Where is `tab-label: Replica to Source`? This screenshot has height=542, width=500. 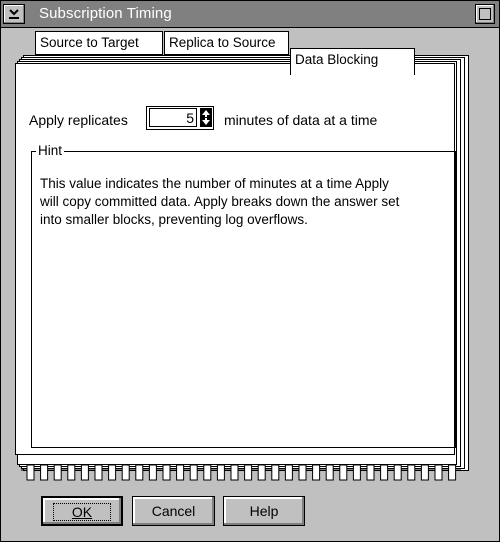
tab-label: Replica to Source is located at coordinates (222, 42).